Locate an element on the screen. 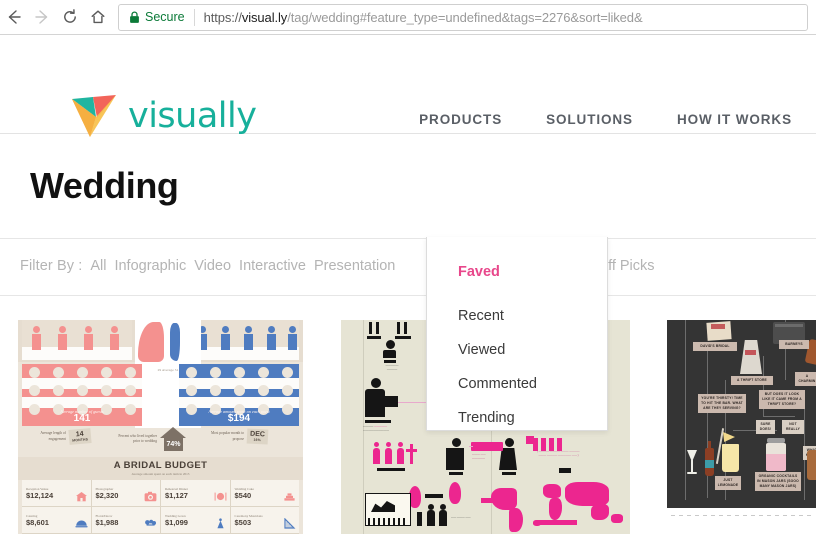  nav-link-how-it-works: HOW IT WORKS is located at coordinates (734, 119).